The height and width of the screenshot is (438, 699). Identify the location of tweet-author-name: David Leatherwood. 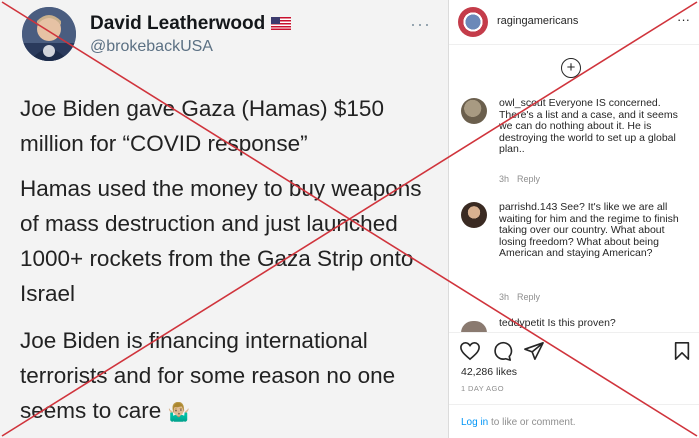
(191, 24).